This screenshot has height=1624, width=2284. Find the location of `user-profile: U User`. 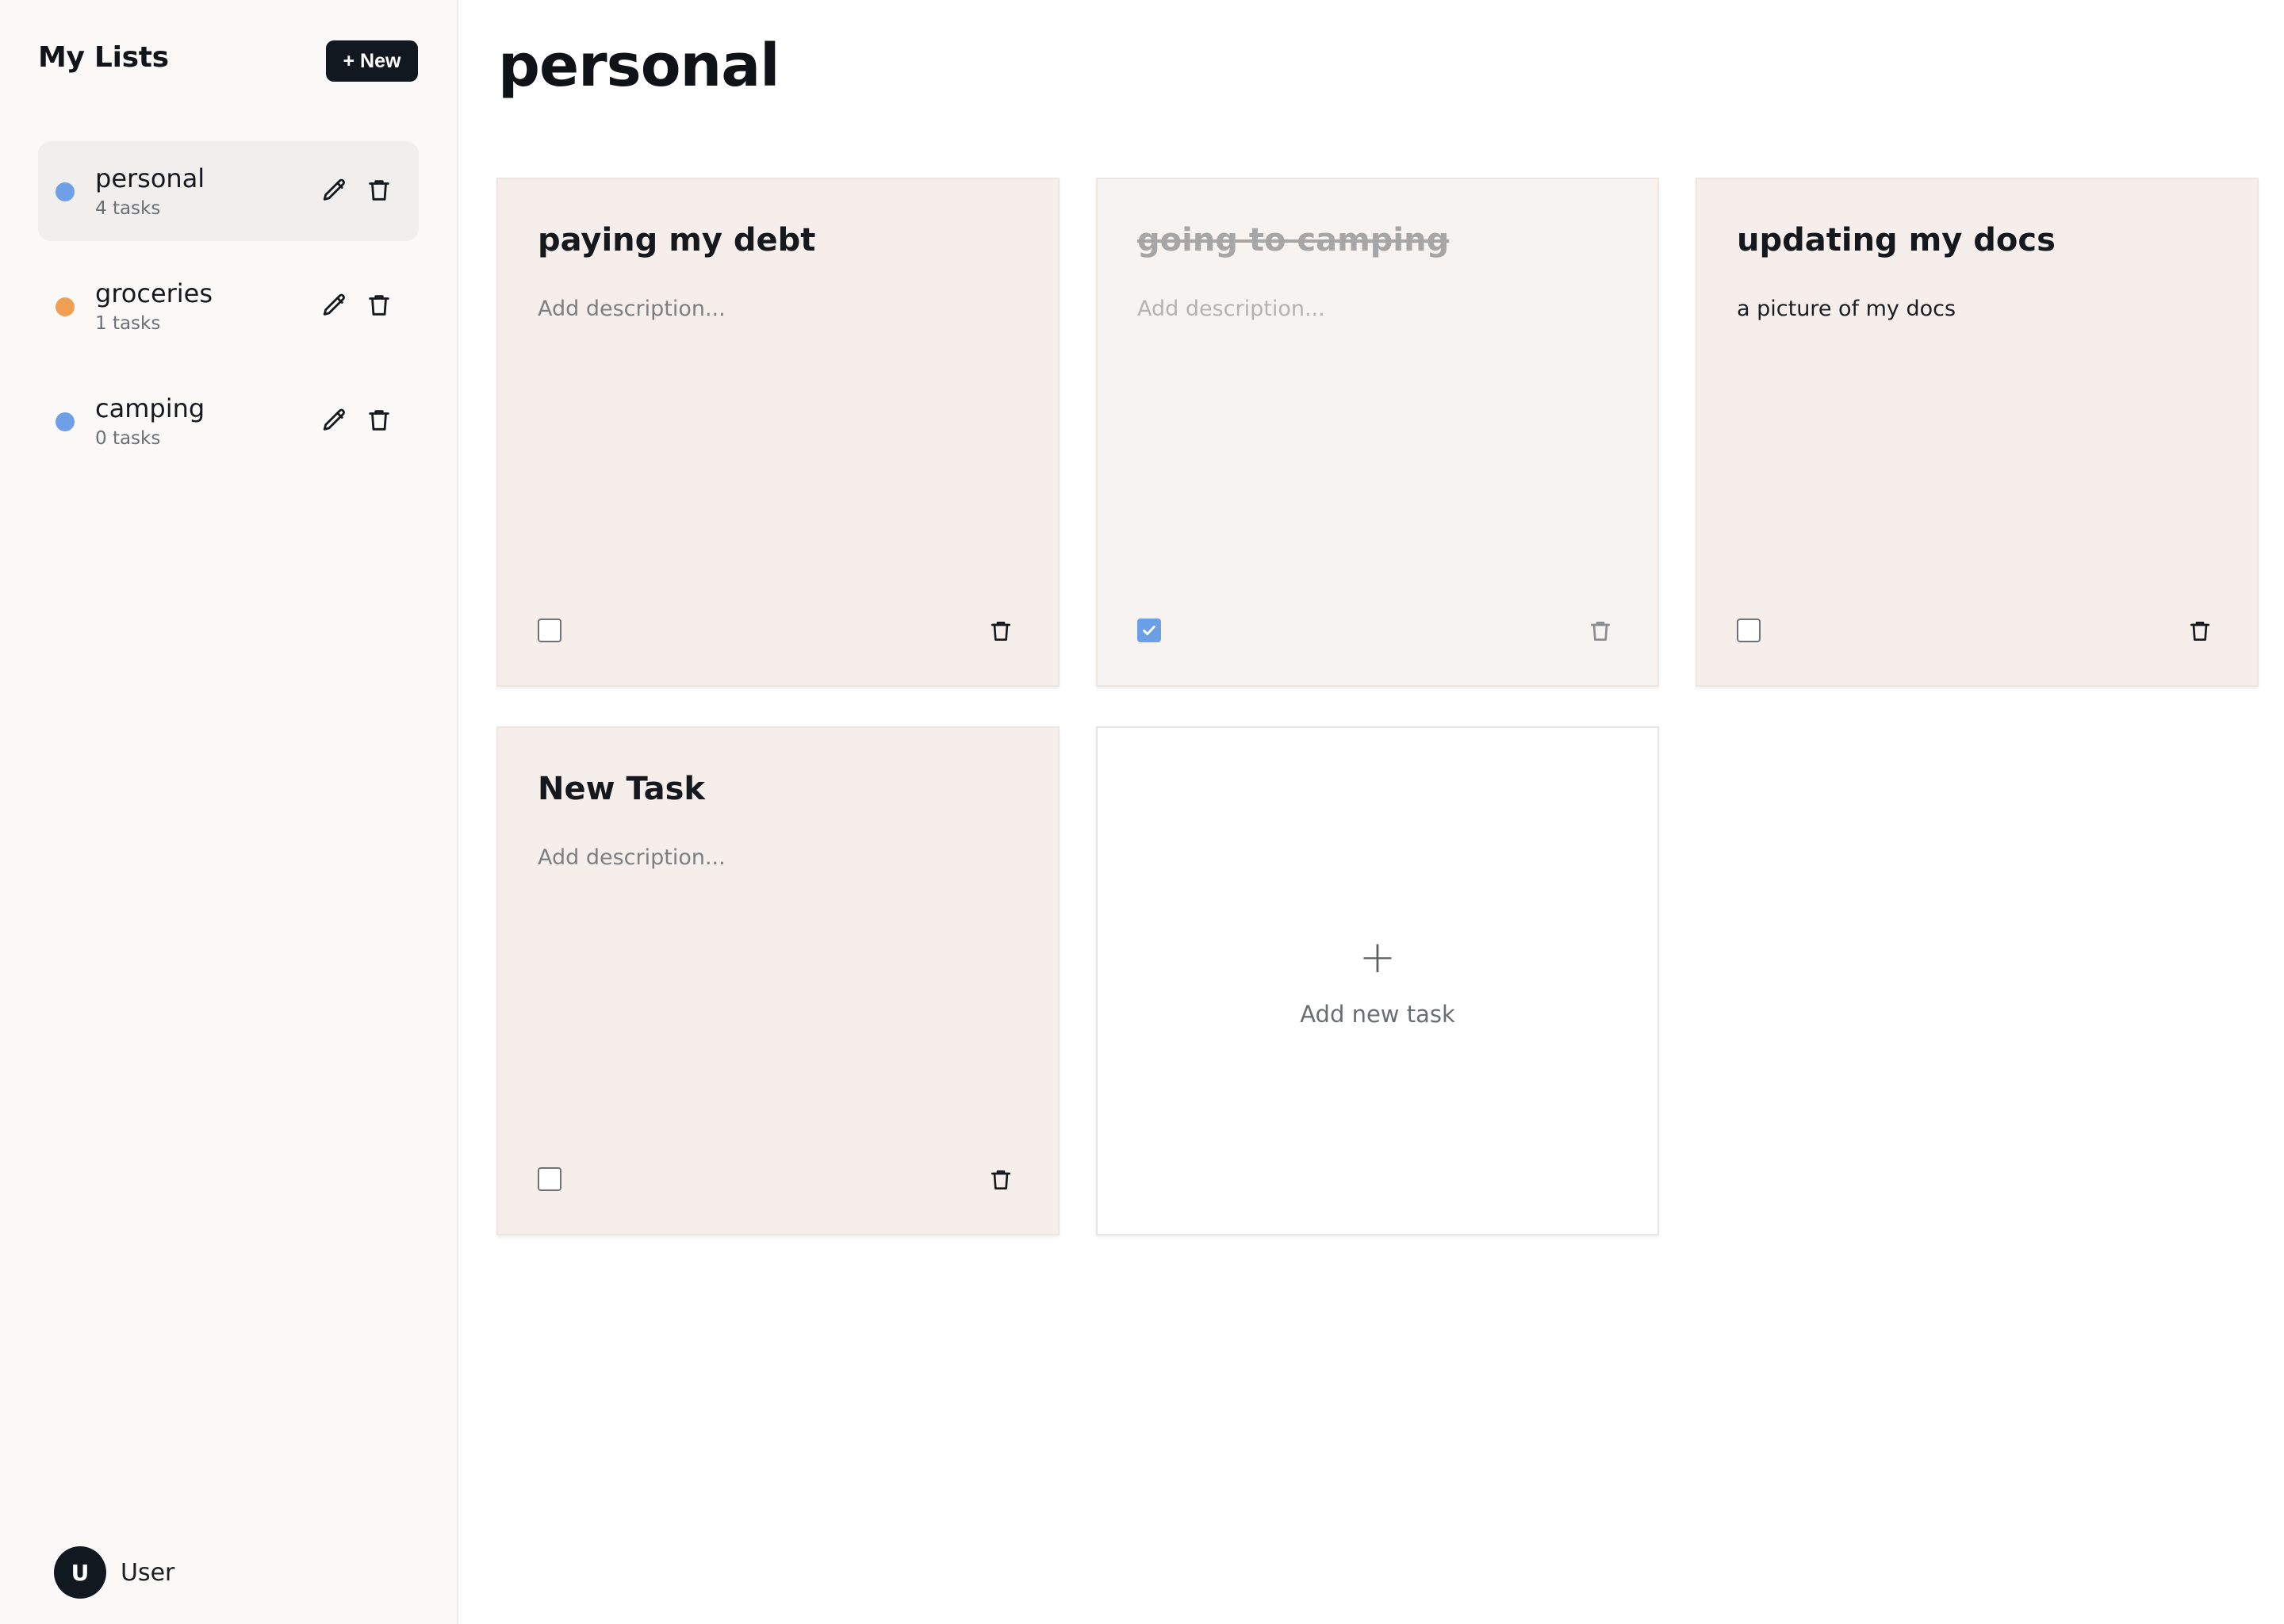

user-profile: U User is located at coordinates (114, 1572).